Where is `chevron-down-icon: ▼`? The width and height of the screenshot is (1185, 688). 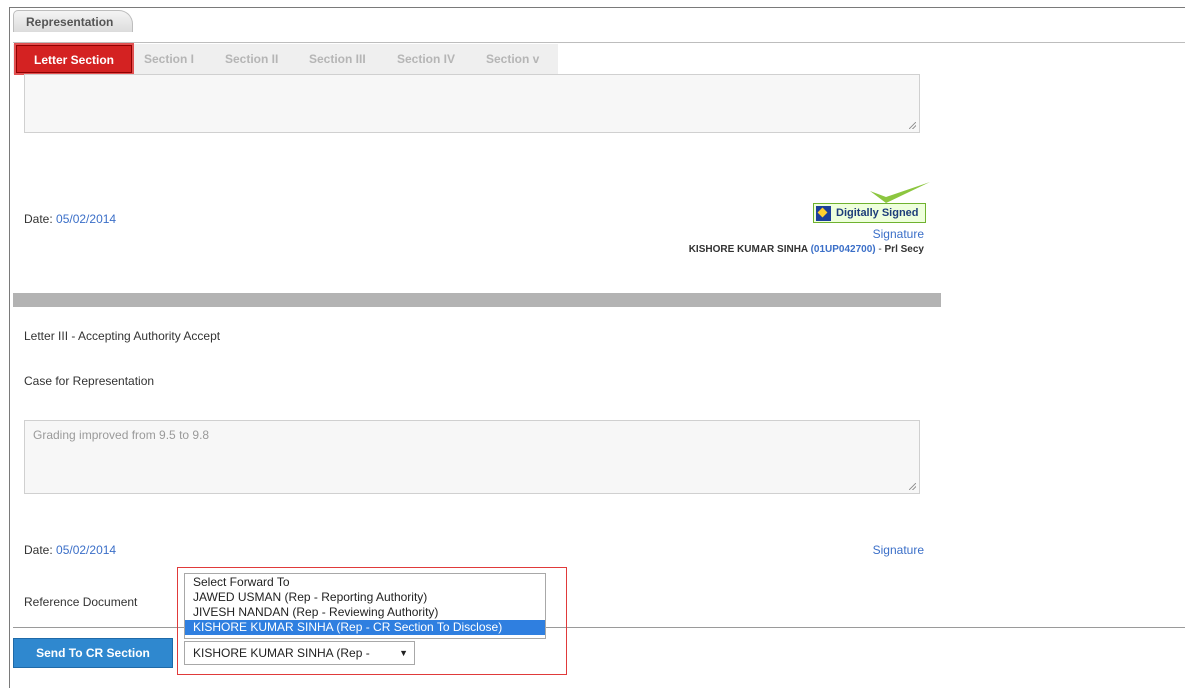 chevron-down-icon: ▼ is located at coordinates (403, 653).